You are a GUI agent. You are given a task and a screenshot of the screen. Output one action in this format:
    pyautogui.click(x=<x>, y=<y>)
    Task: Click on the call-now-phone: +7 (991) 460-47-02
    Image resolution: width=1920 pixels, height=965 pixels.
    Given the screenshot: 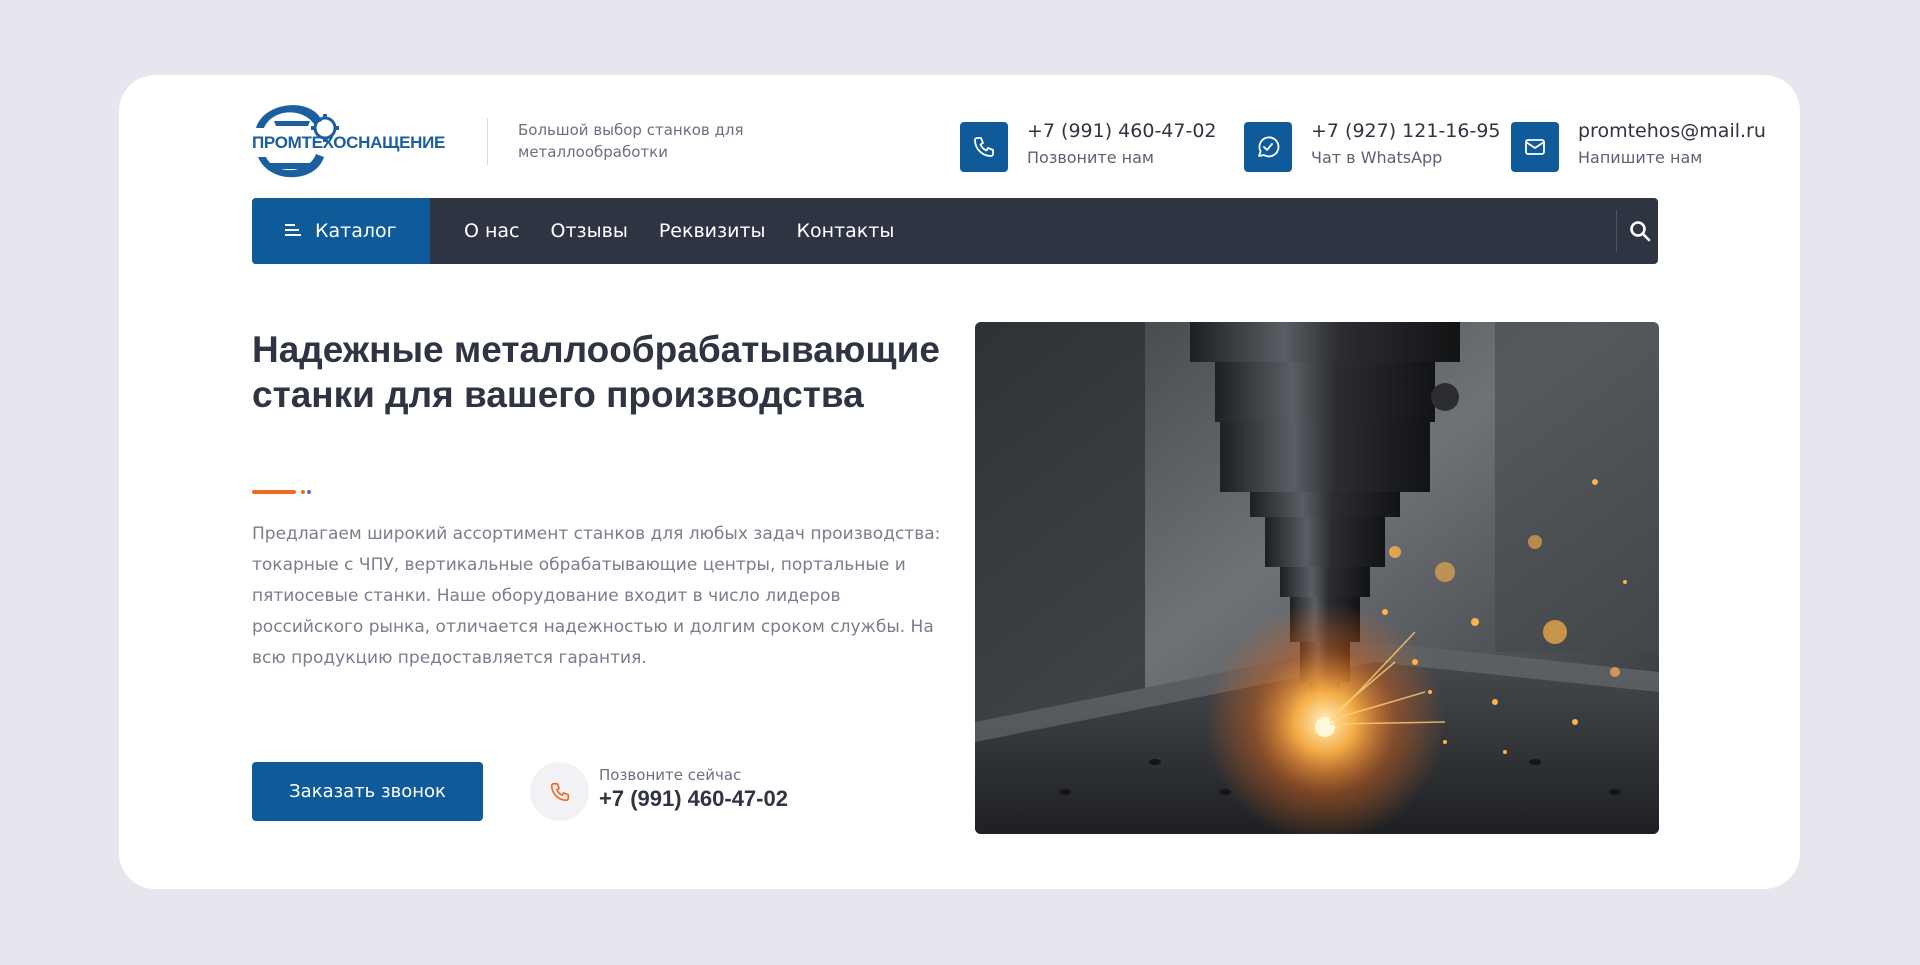 What is the action you would take?
    pyautogui.click(x=693, y=799)
    